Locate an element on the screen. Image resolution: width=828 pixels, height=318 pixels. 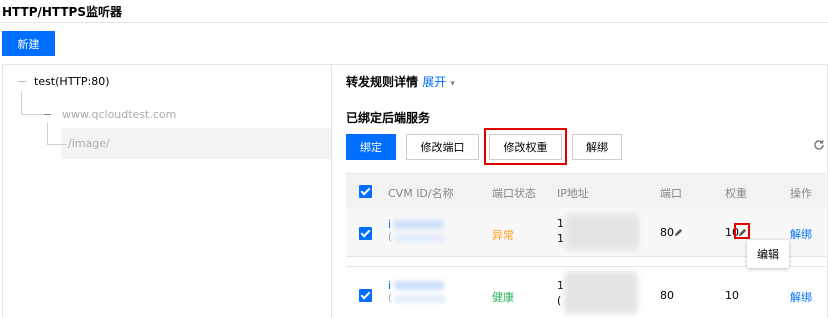
port-status: 异常 is located at coordinates (503, 235).